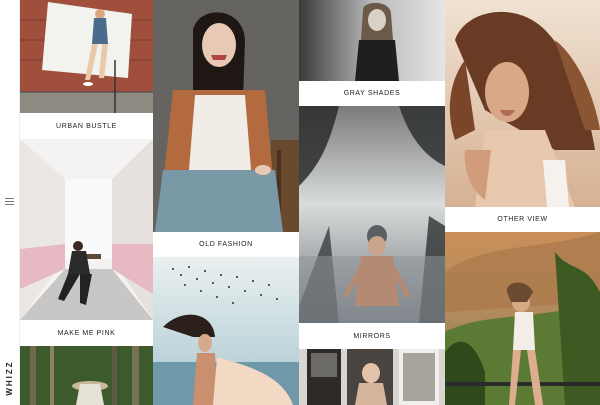  I want to click on old-fashion-title: OLD FASHION, so click(226, 244).